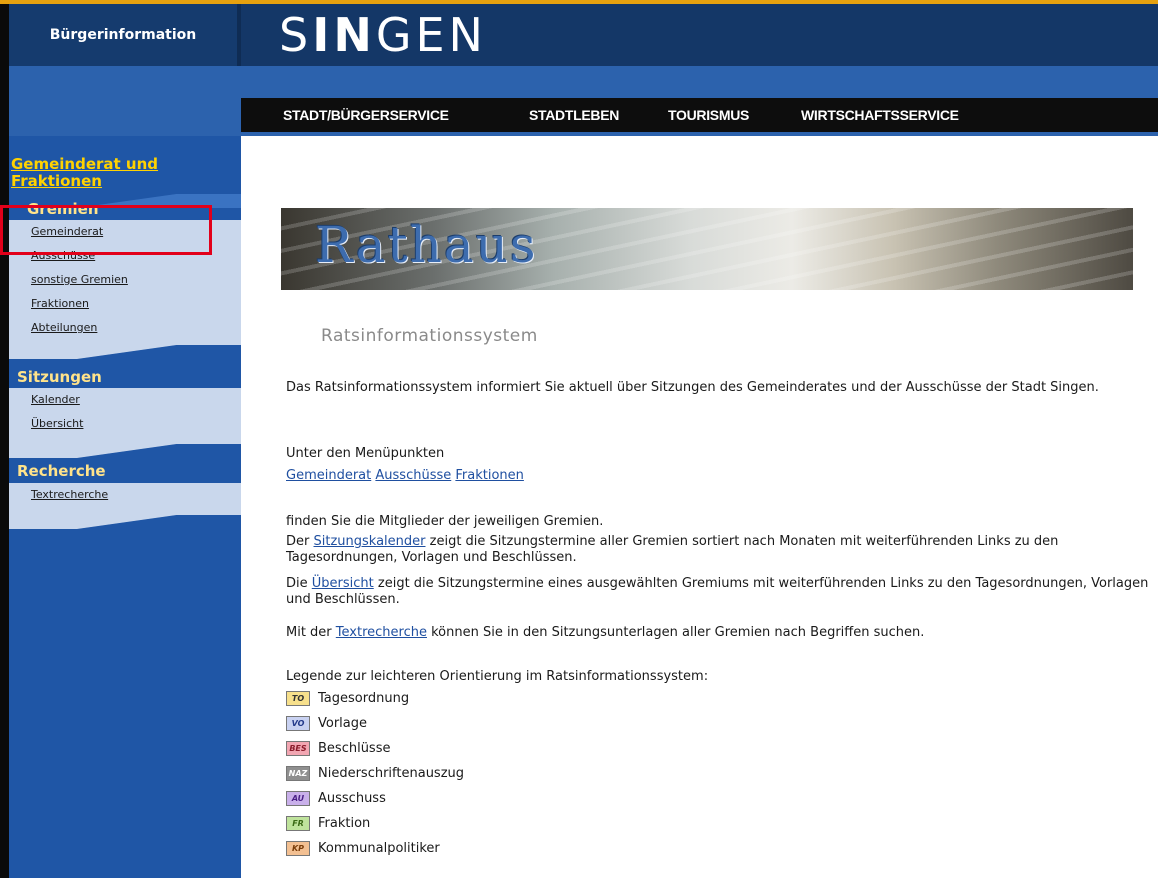 Image resolution: width=1158 pixels, height=878 pixels. What do you see at coordinates (583, 82) in the screenshot?
I see `header-band` at bounding box center [583, 82].